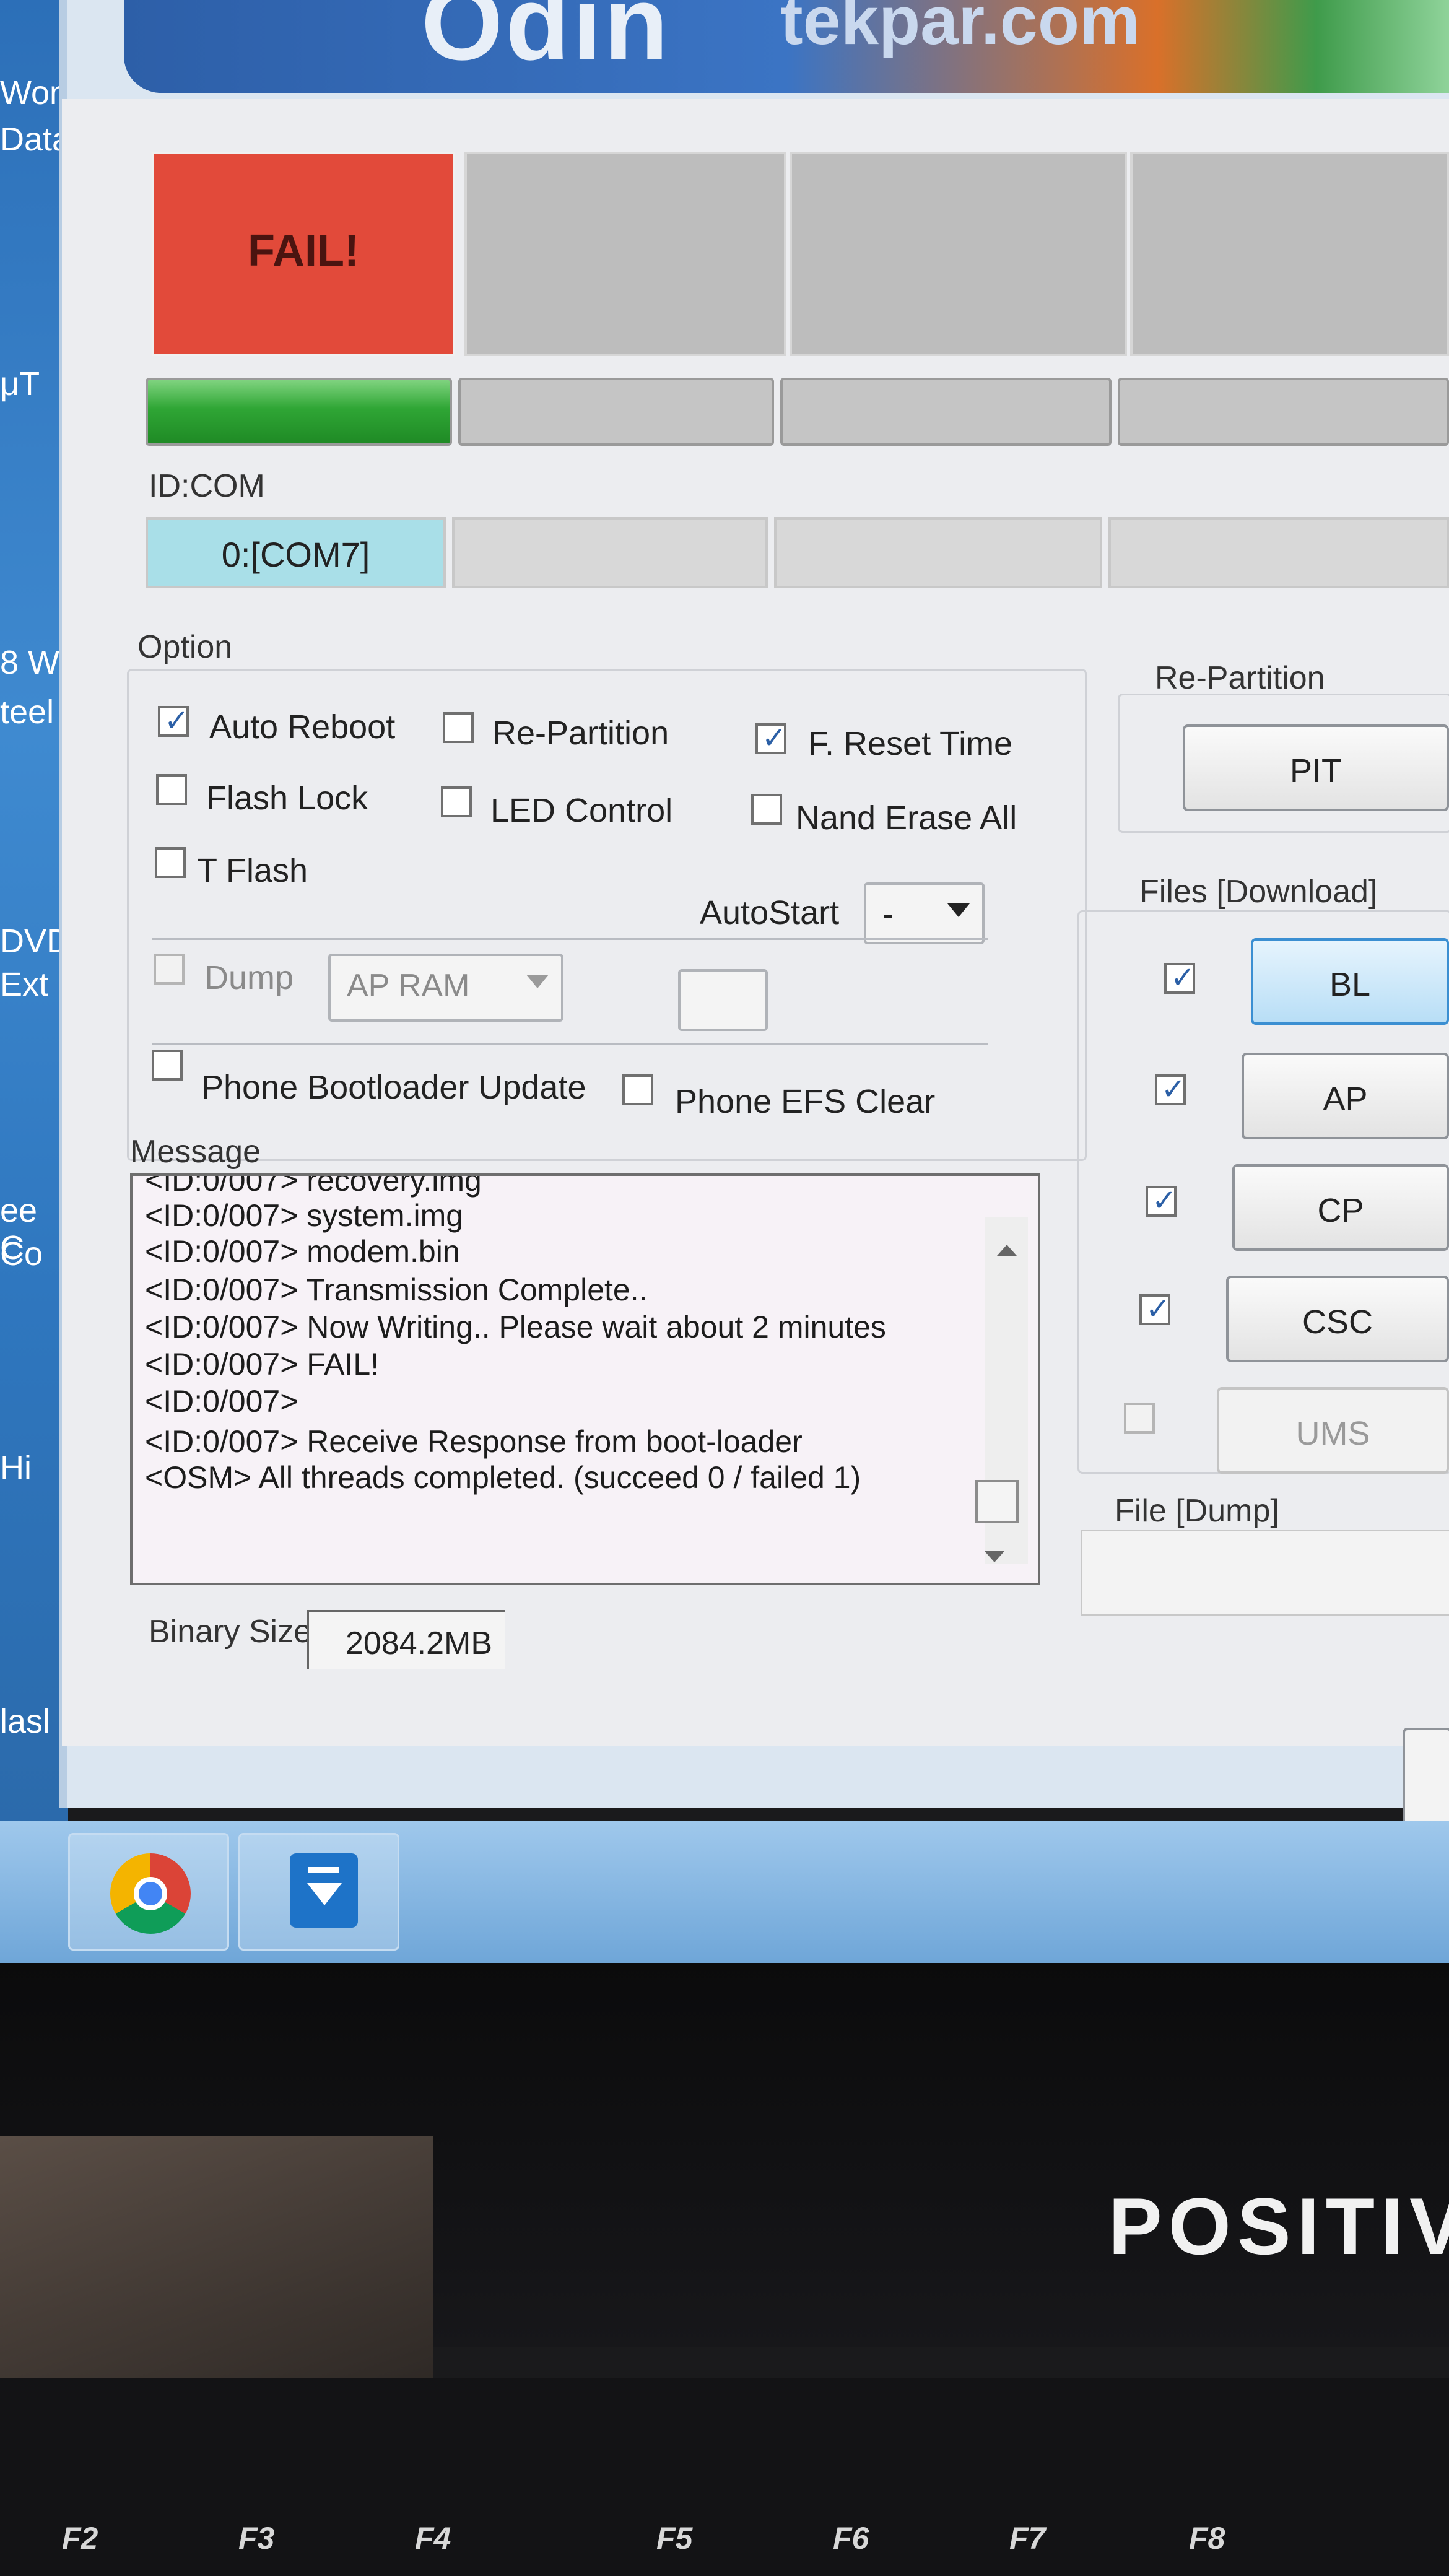  Describe the element at coordinates (34, 92) in the screenshot. I see `desktop-icon-label: Won` at that location.